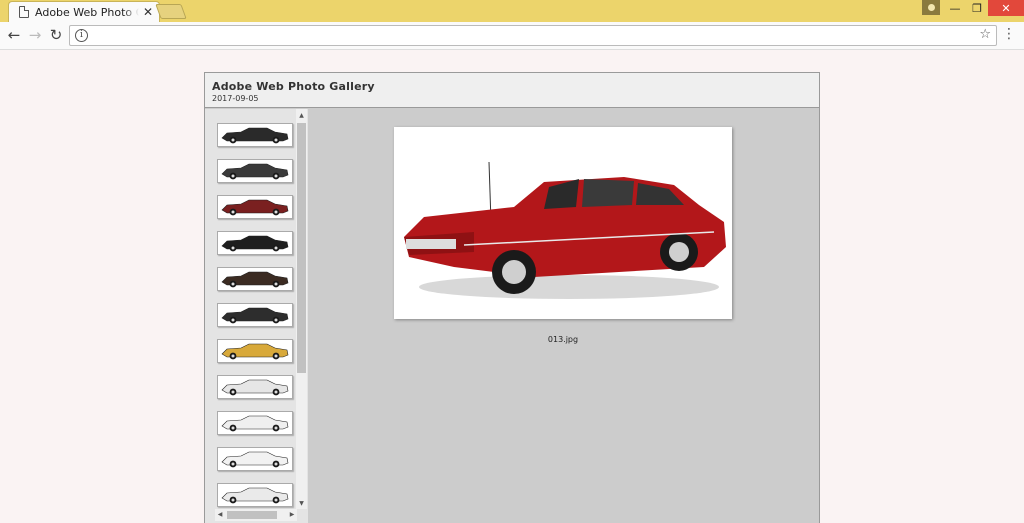 Image resolution: width=1024 pixels, height=523 pixels. I want to click on photo-caption: 013.jpg, so click(563, 339).